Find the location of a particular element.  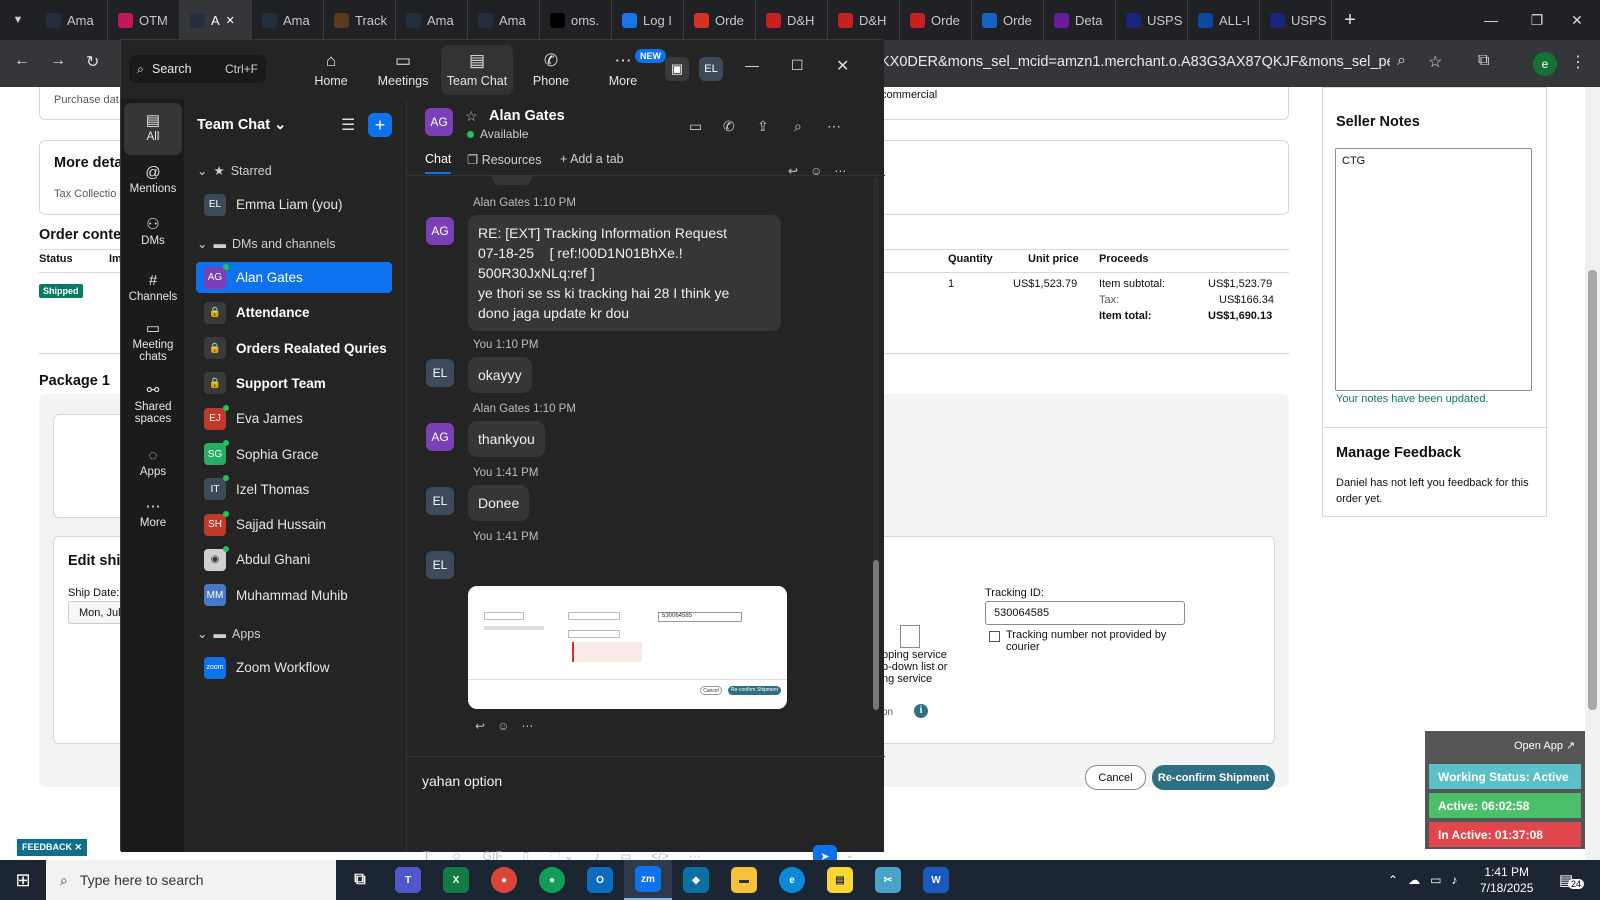

gift-icon: ▣ is located at coordinates (677, 69).